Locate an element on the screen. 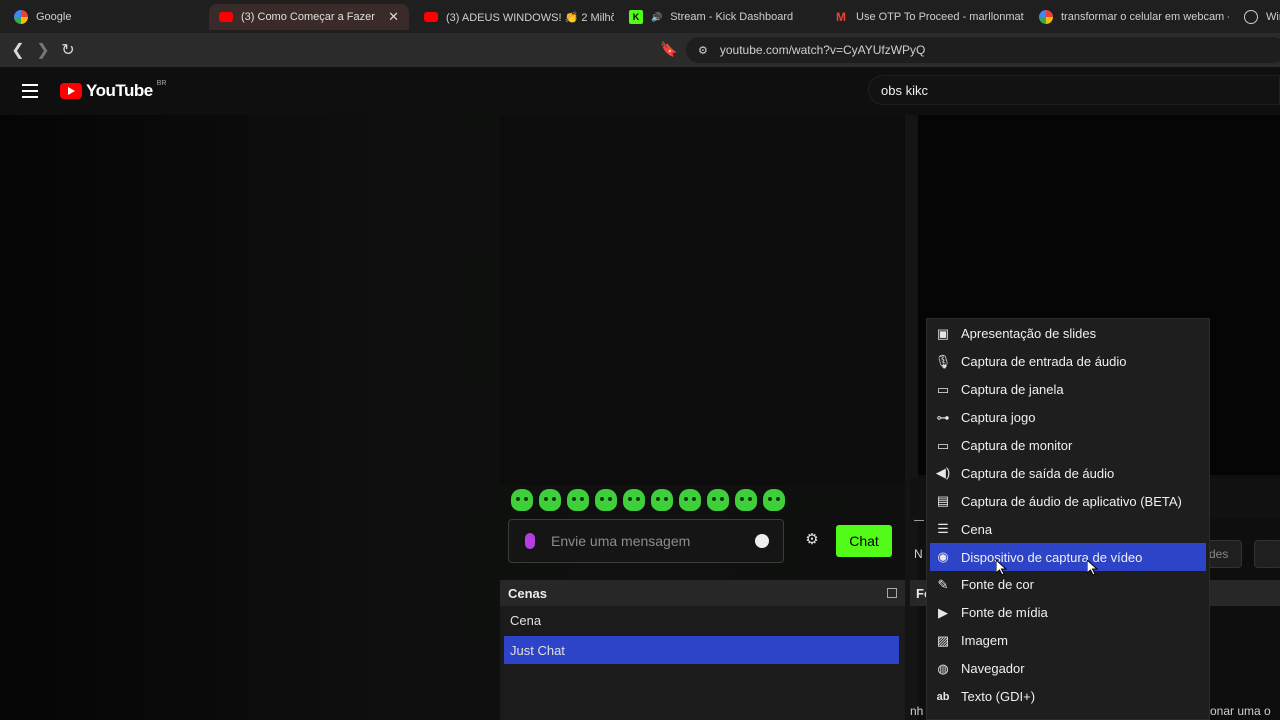  scenes-header: Cenas is located at coordinates (702, 593).